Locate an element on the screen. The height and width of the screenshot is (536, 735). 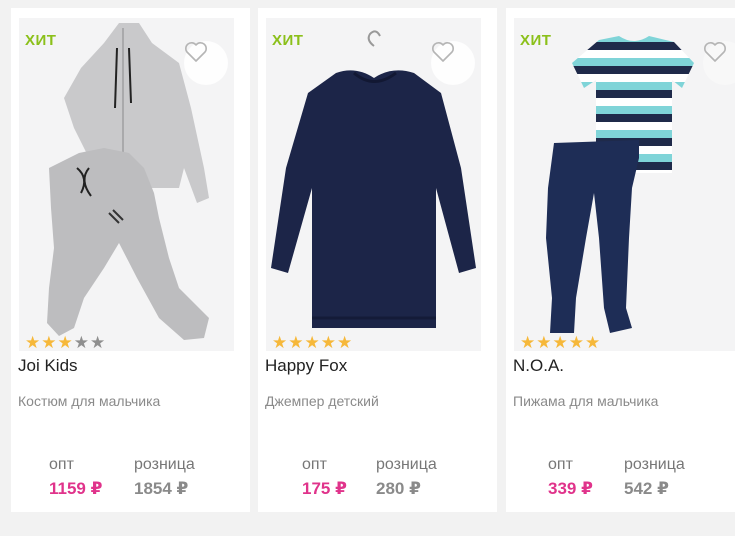
product-brand: Joi Kids is located at coordinates (48, 366).